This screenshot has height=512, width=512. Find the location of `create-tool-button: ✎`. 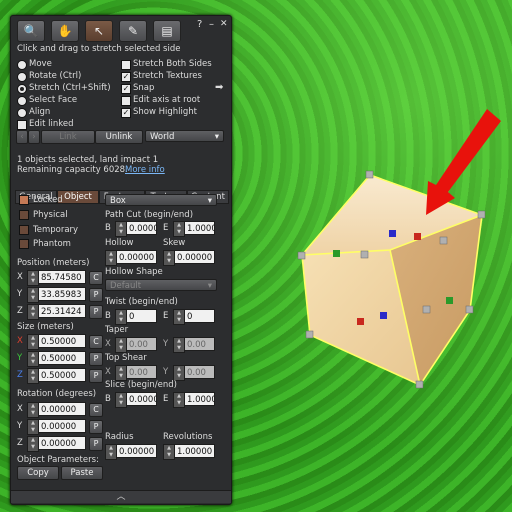

create-tool-button: ✎ is located at coordinates (133, 31).